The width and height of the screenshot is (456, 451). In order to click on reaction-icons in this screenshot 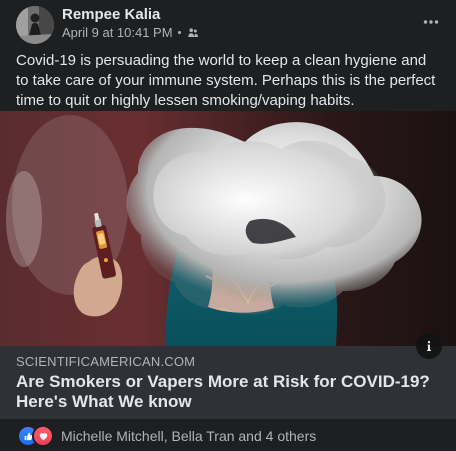, I will do `click(37, 436)`.